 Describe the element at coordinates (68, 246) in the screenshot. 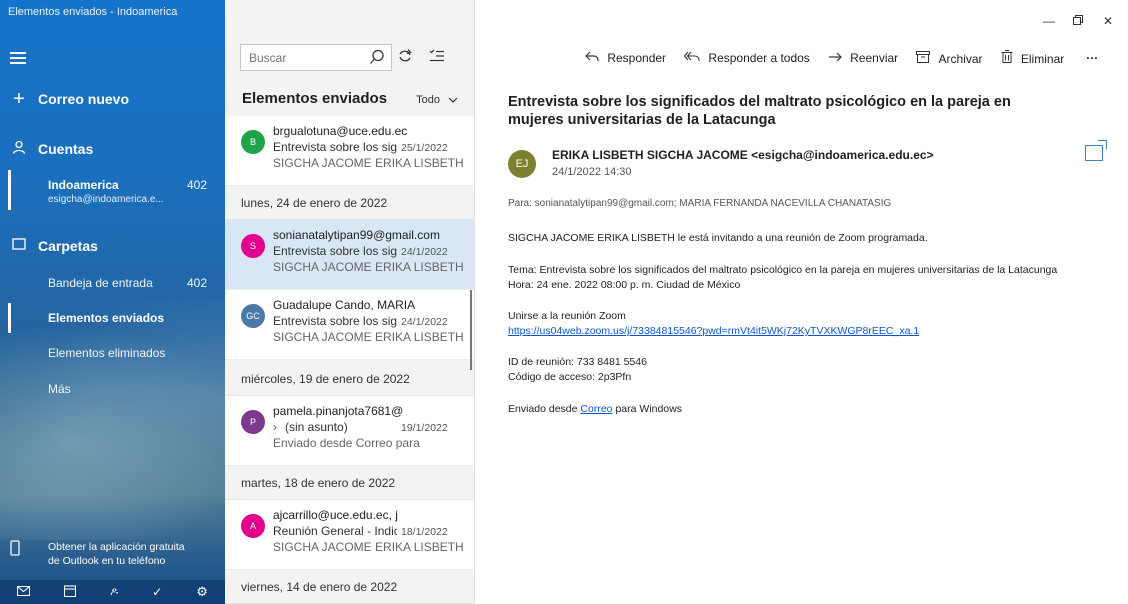

I see `folders-label: Carpetas` at that location.